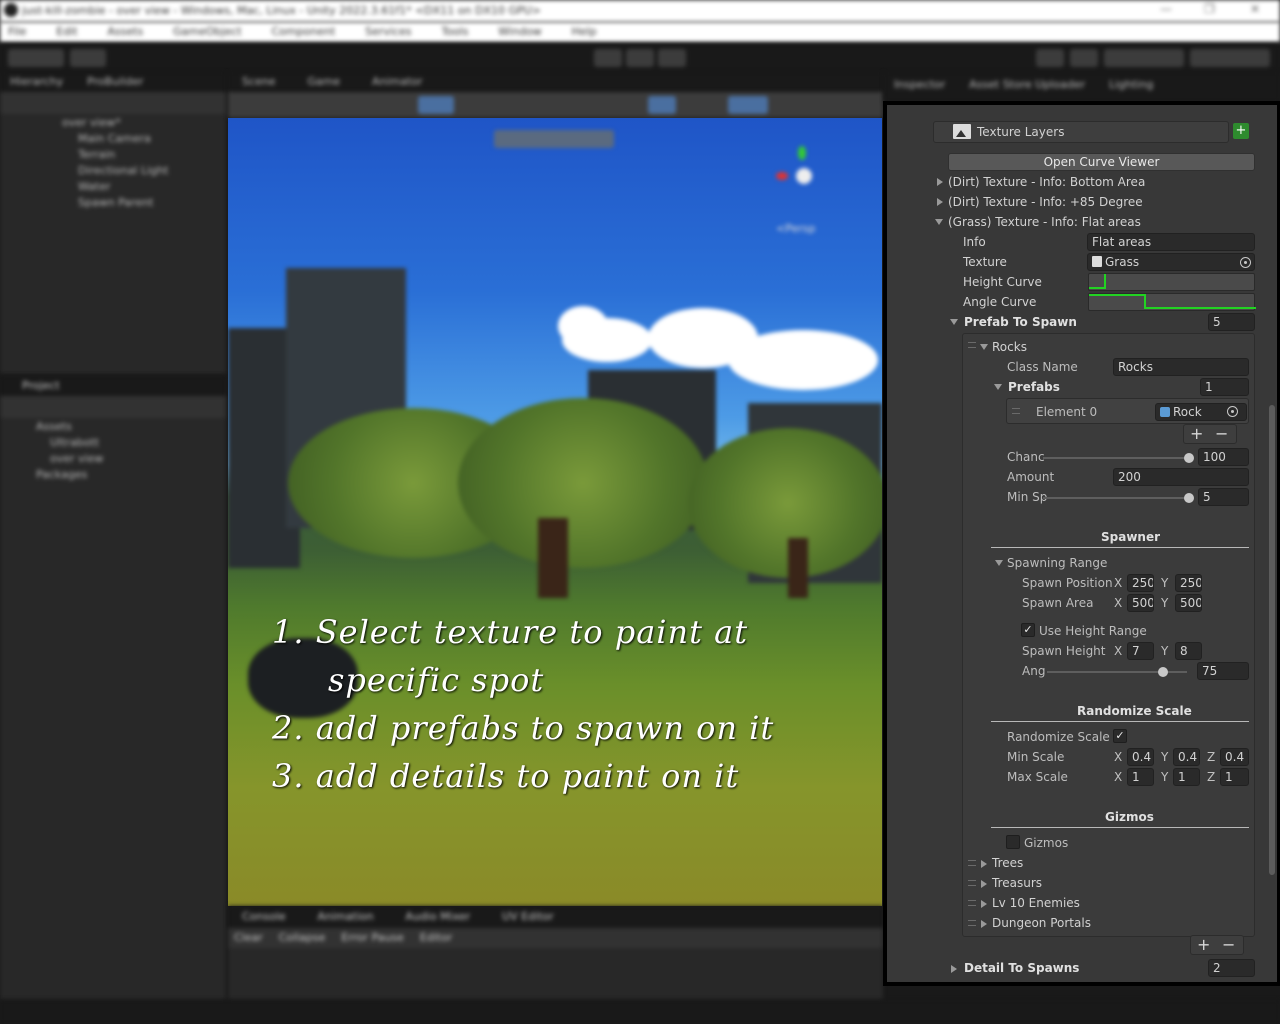  I want to click on spawn-position-y: 250, so click(1188, 583).